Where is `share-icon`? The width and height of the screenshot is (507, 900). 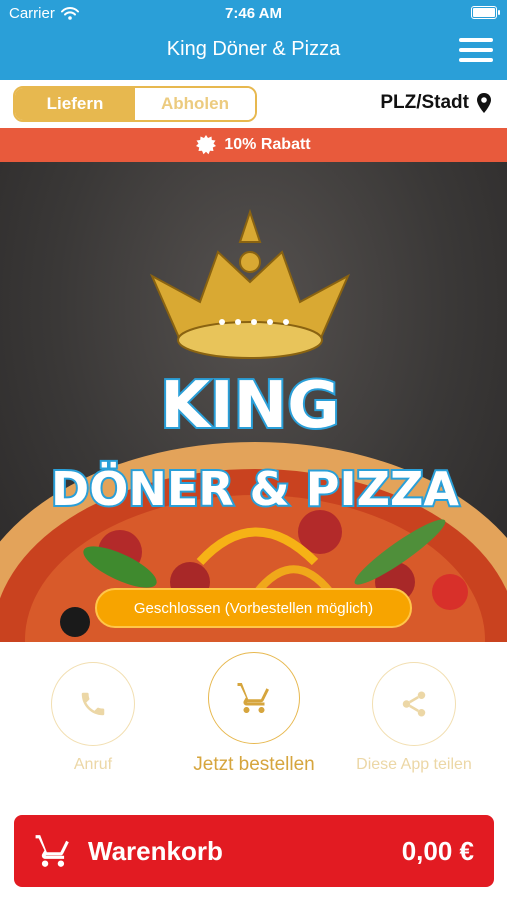 share-icon is located at coordinates (414, 704).